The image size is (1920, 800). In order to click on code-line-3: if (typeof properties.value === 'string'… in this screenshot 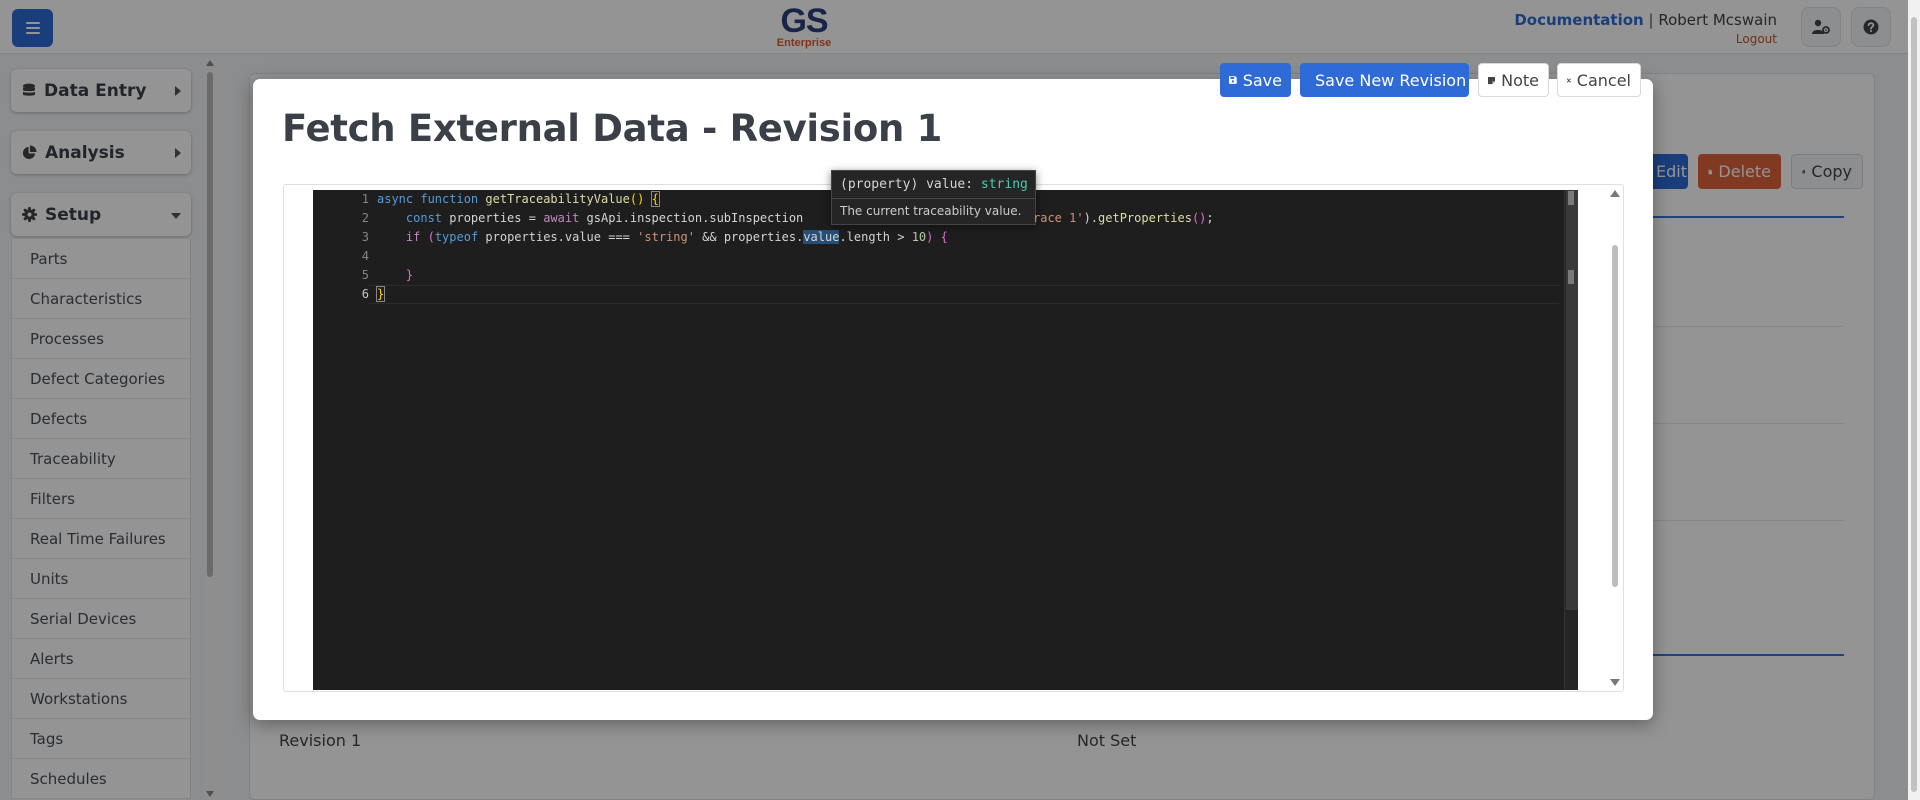, I will do `click(662, 237)`.